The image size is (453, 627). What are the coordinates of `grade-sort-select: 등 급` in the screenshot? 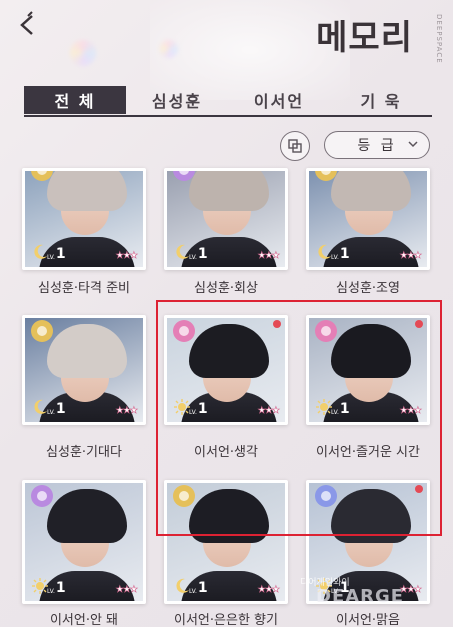 It's located at (377, 145).